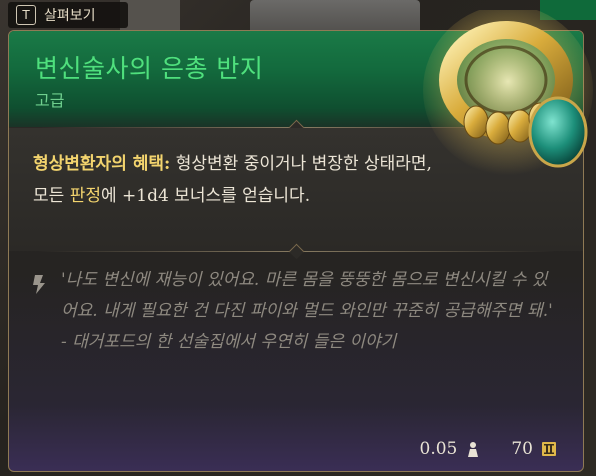 This screenshot has width=596, height=476. I want to click on keybind-badge: T, so click(26, 15).